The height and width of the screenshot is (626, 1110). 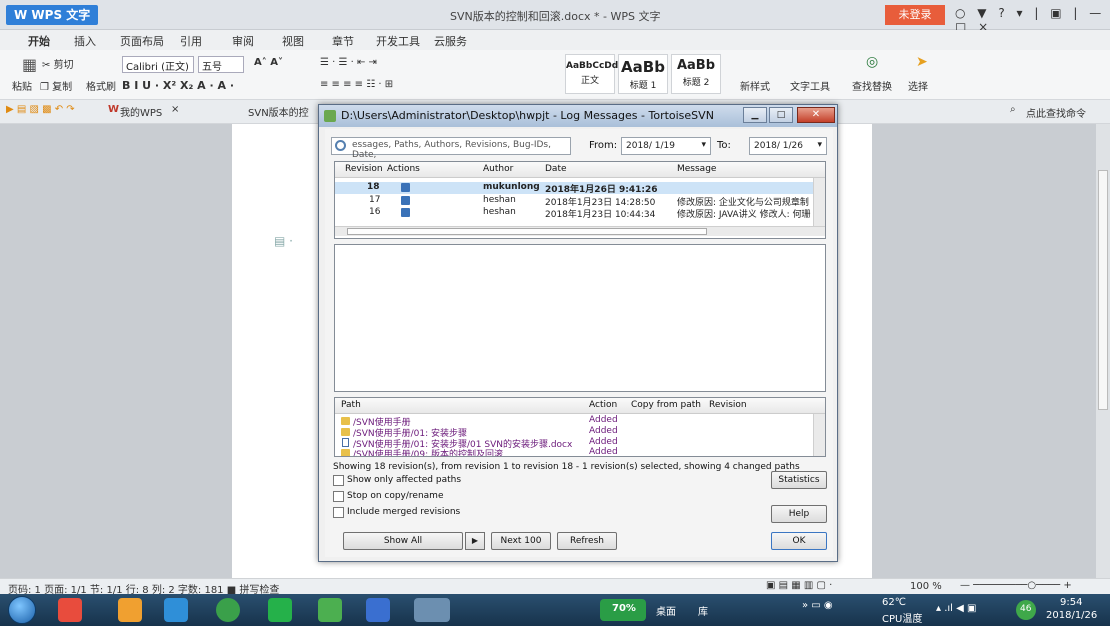 What do you see at coordinates (40, 109) in the screenshot?
I see `quick-access-icons: ▶ ▤ ▧ ▩ ↶ ↷` at bounding box center [40, 109].